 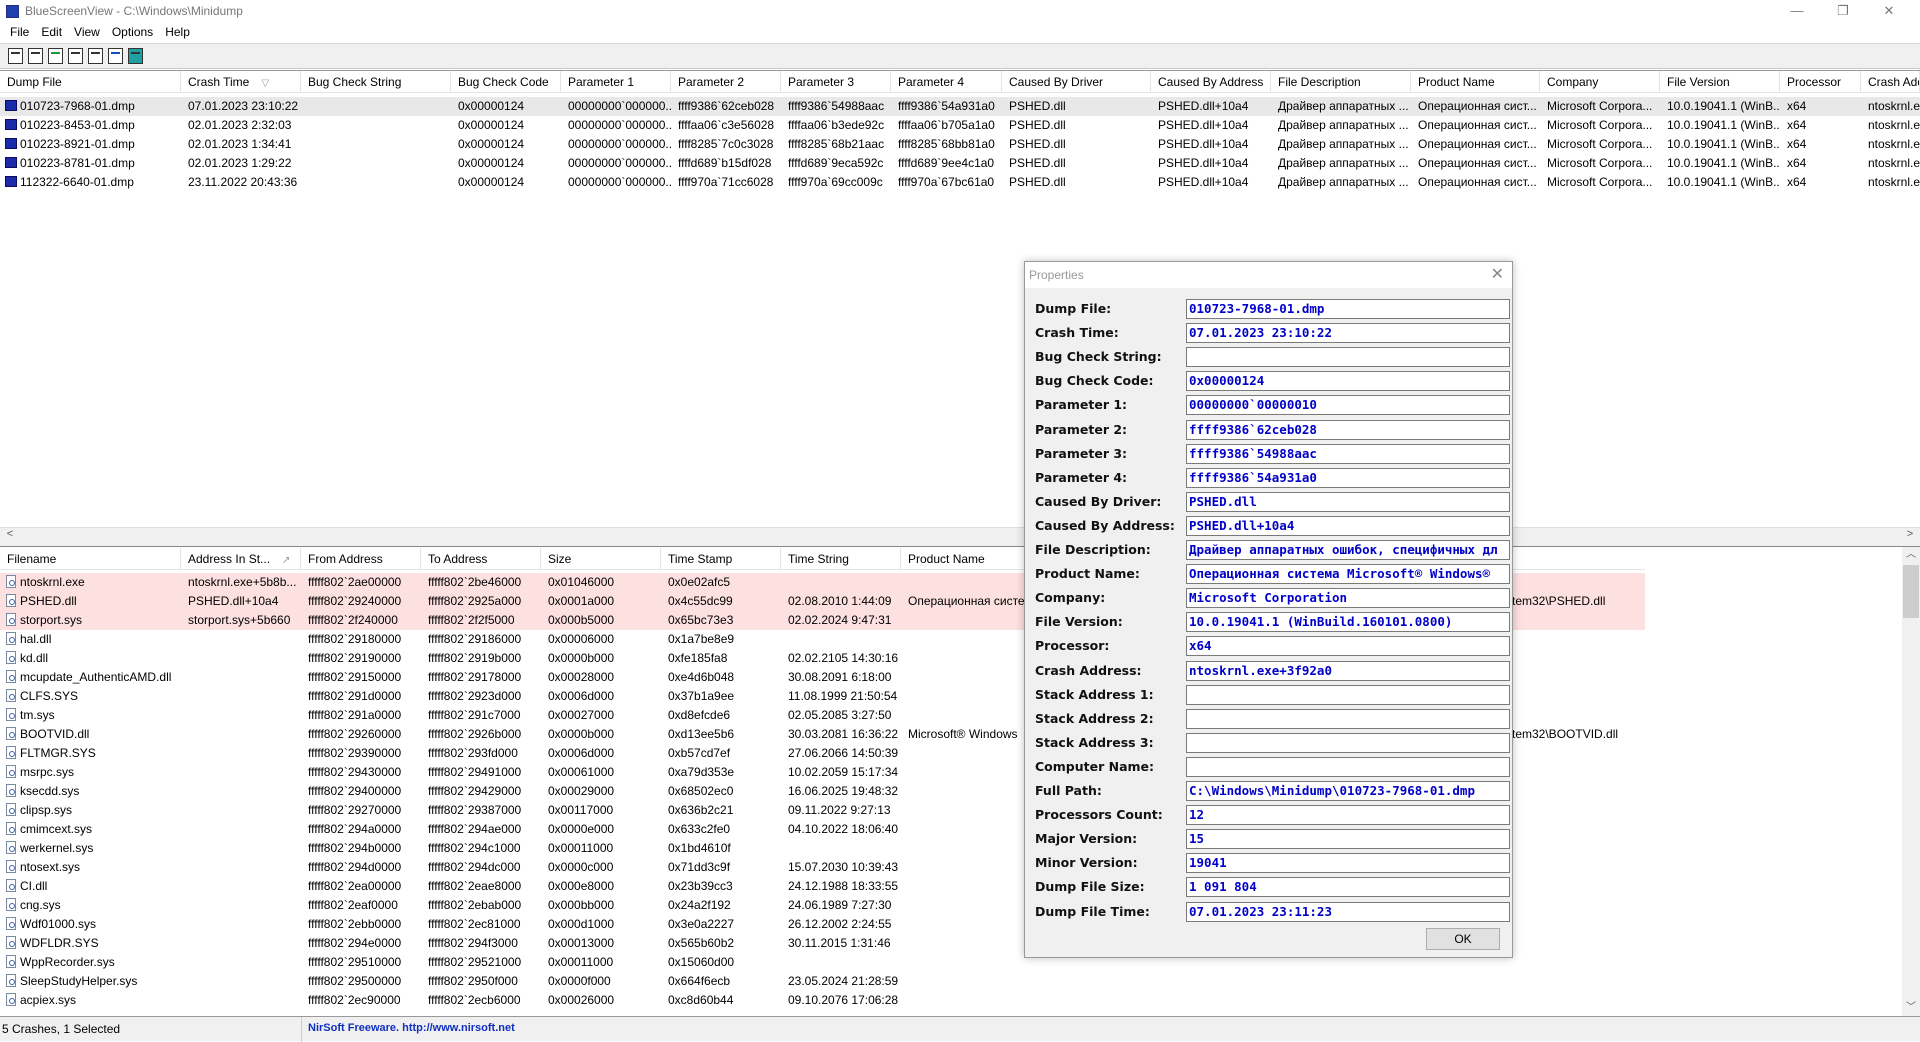 I want to click on menu-file: File, so click(x=19, y=32).